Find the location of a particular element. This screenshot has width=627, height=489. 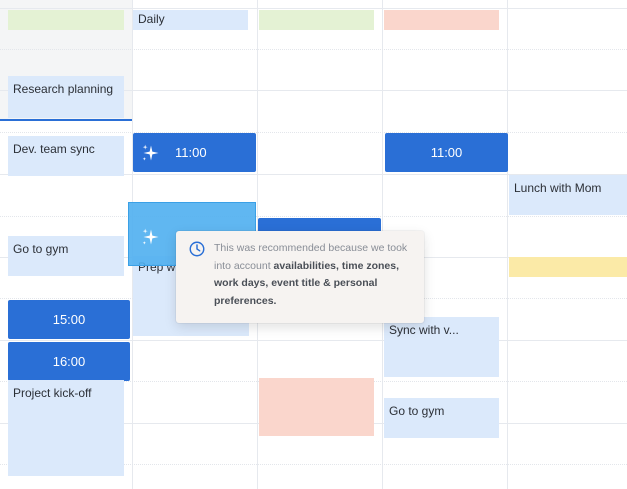

slot-time: 15:00 is located at coordinates (69, 319).